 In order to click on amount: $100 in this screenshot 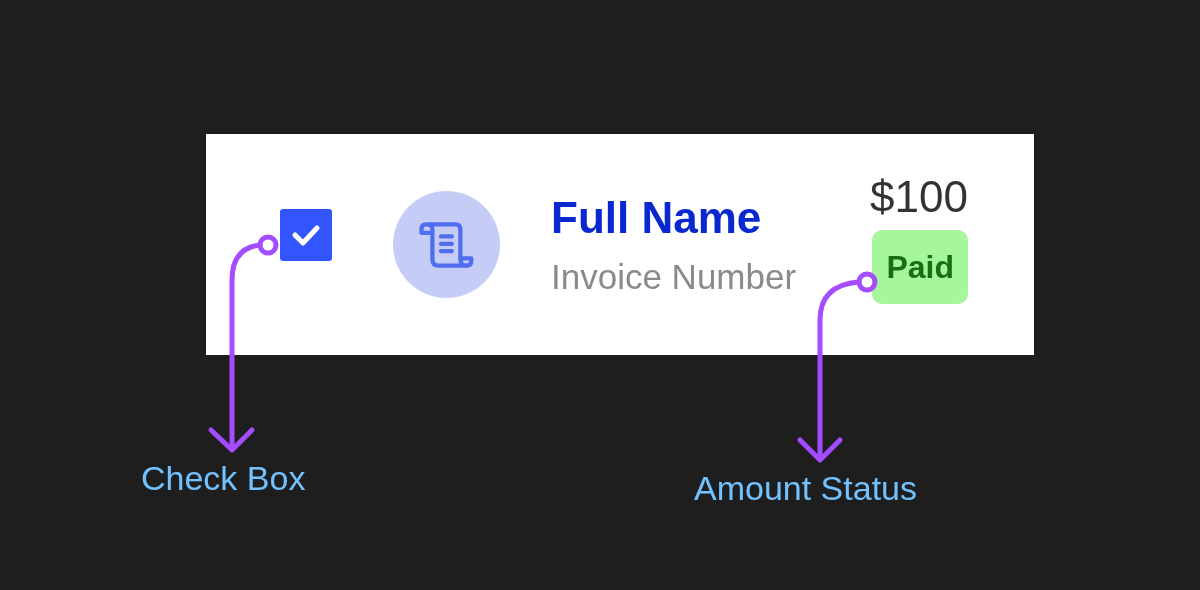, I will do `click(919, 196)`.